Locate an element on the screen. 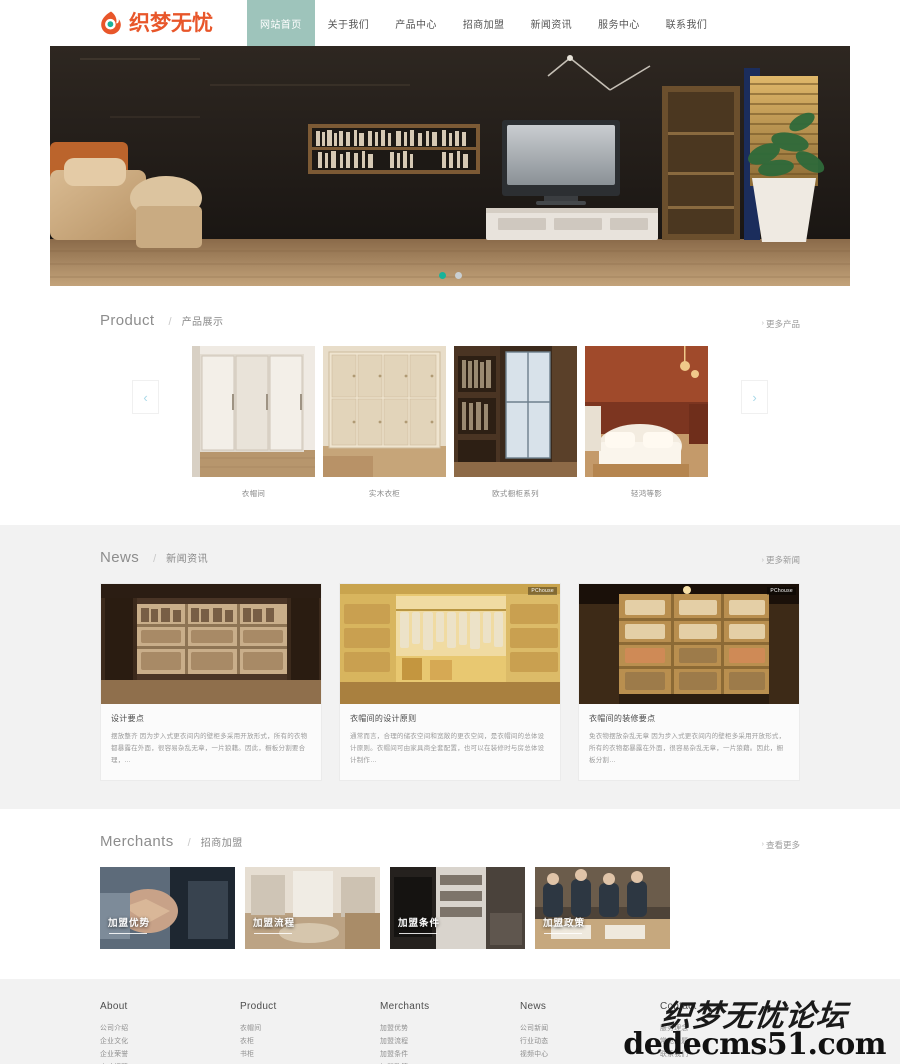 This screenshot has width=900, height=1064. footer-column-news: News 公司新闻 行业动态 视频中心 is located at coordinates (590, 1032).